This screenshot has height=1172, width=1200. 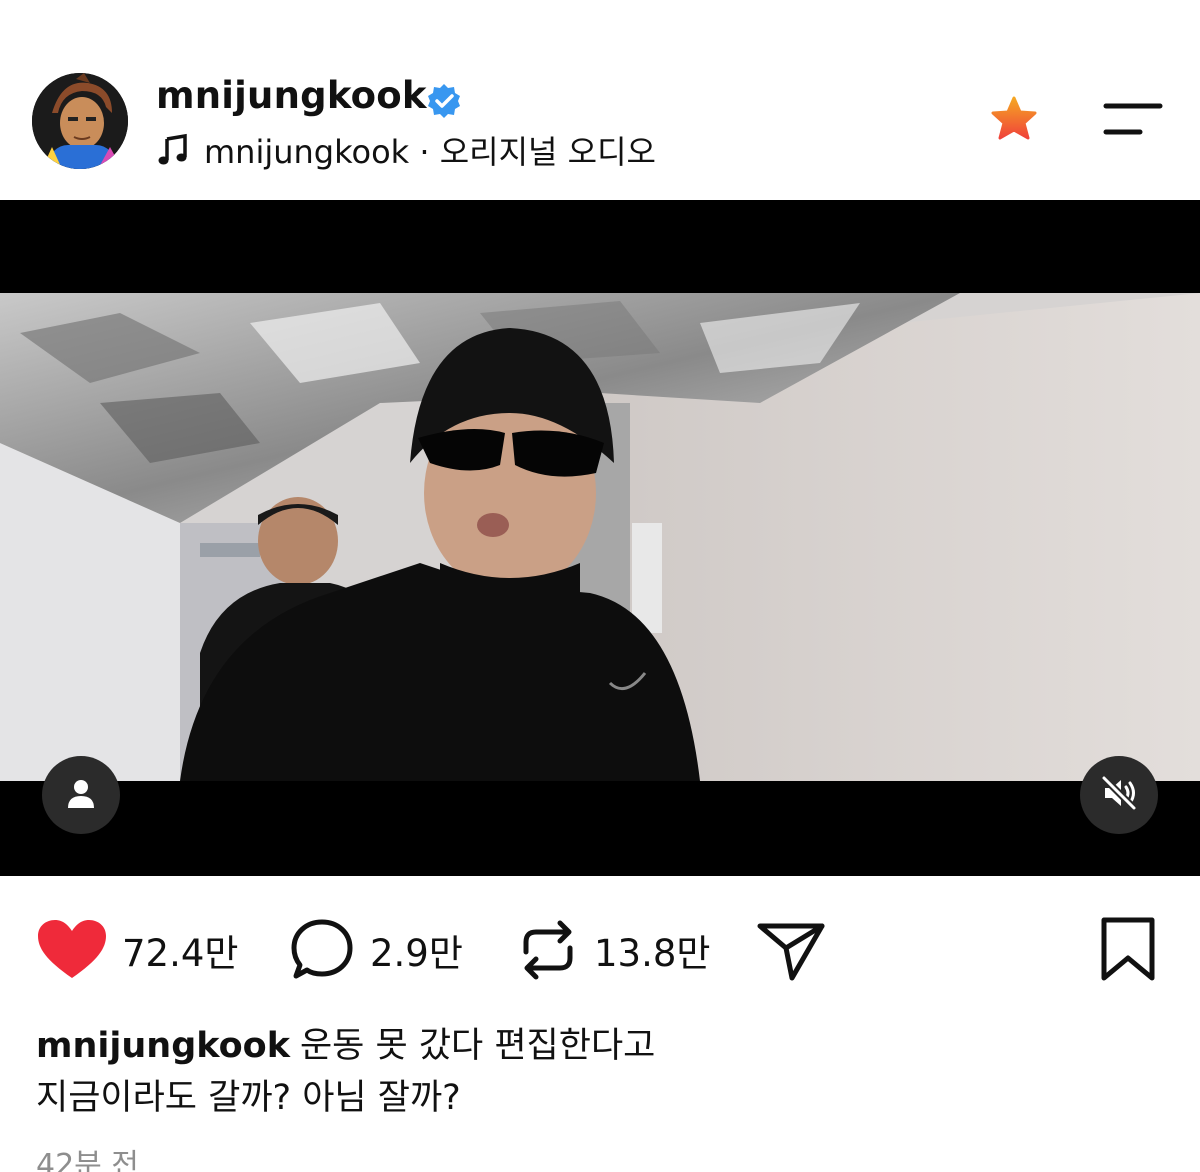 I want to click on repost-button: 13.8만, so click(x=613, y=950).